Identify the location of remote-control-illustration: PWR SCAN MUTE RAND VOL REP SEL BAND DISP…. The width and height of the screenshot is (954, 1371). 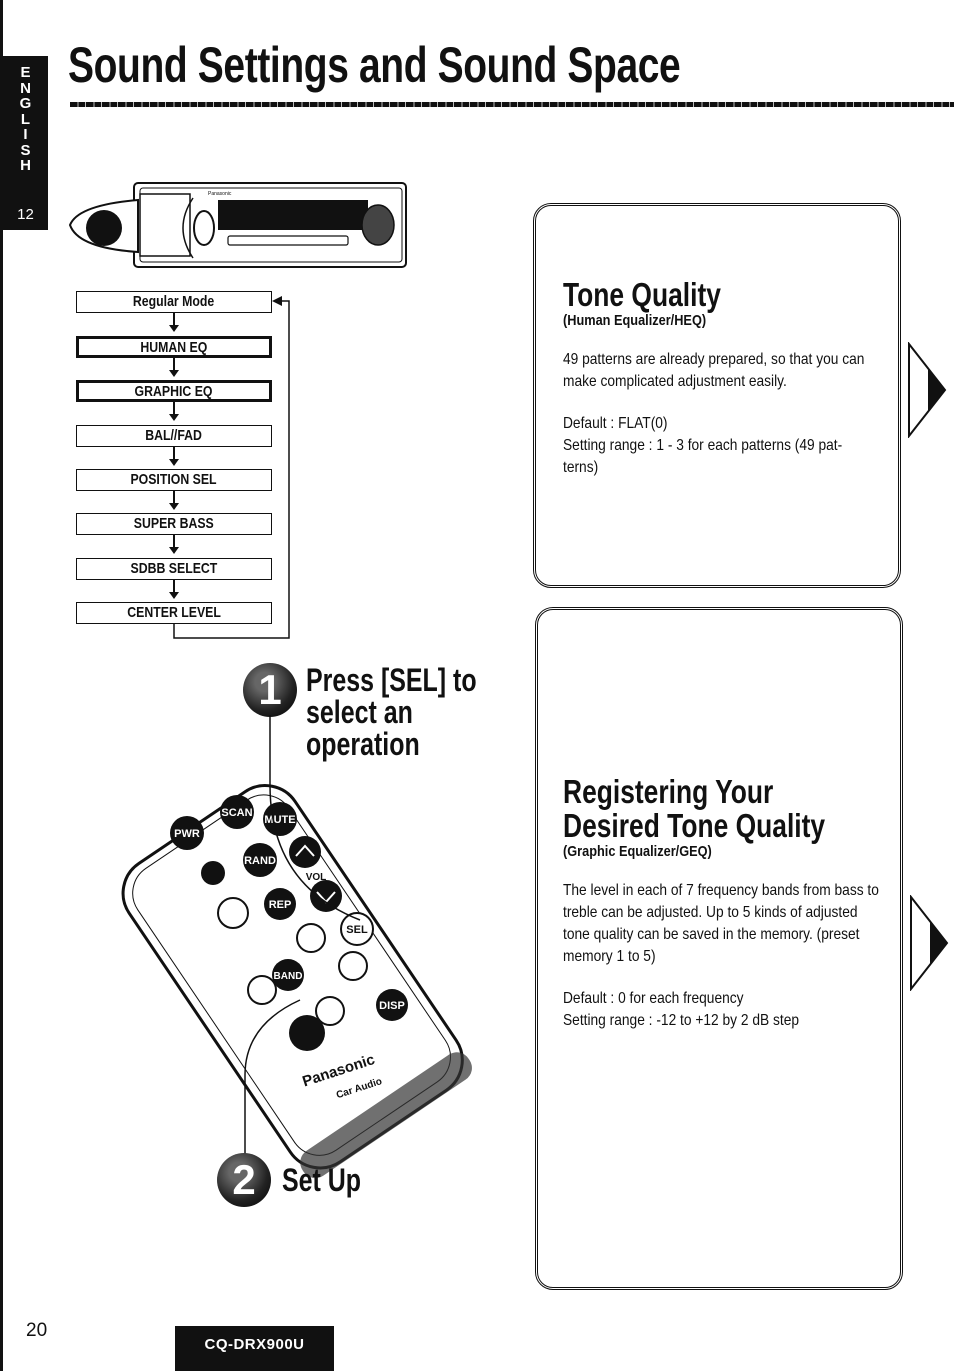
(296, 947).